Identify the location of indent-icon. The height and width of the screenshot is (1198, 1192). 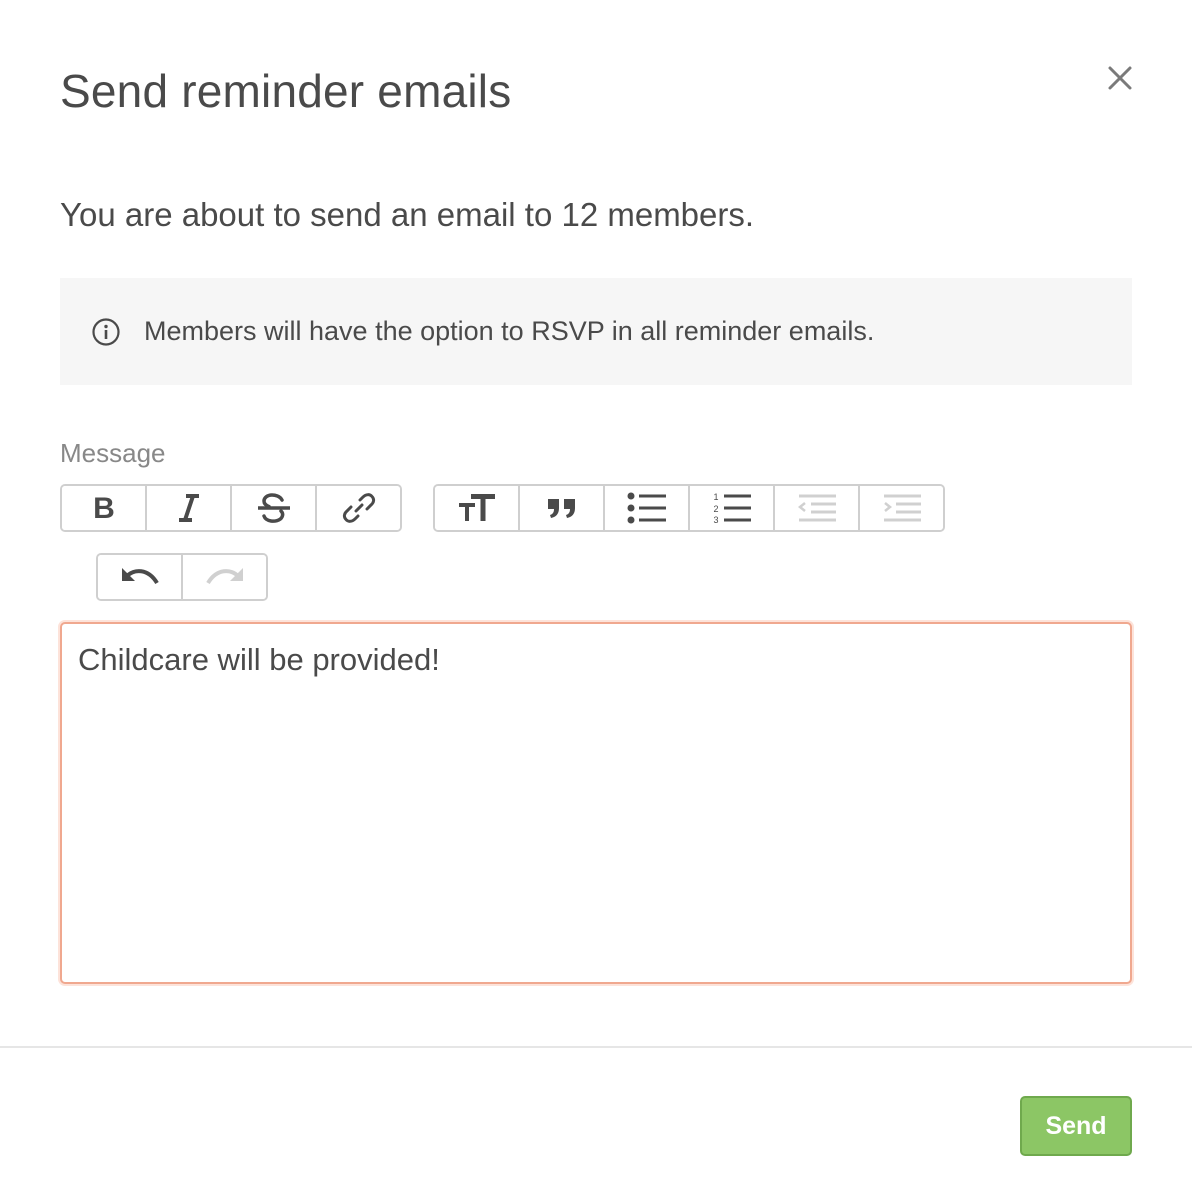
(902, 508).